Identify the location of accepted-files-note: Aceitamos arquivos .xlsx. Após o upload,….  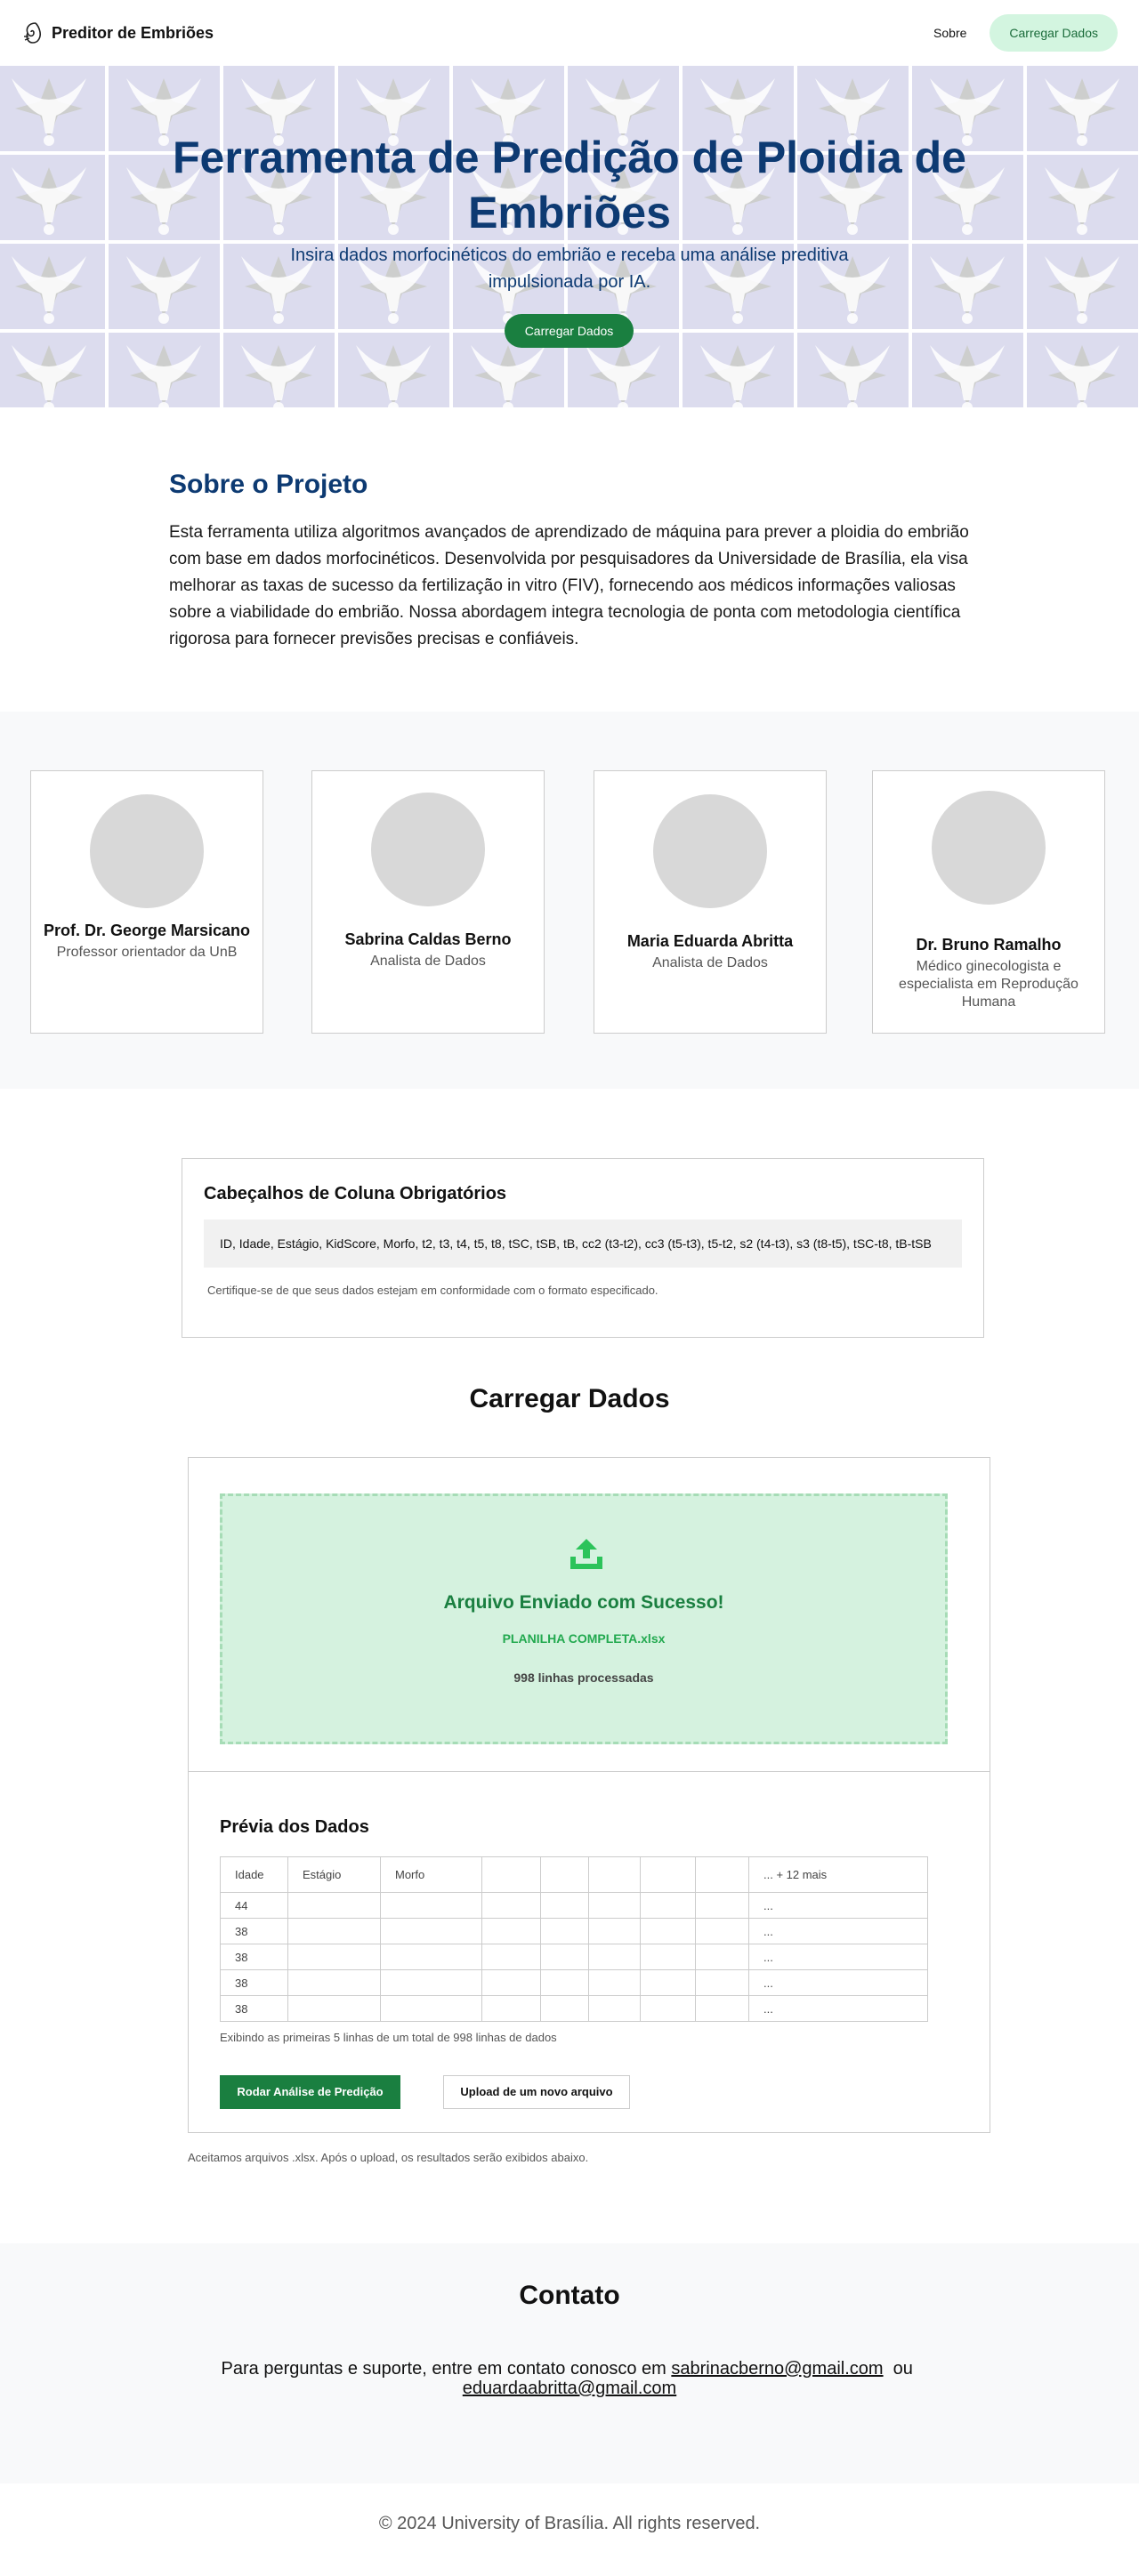
(388, 2157).